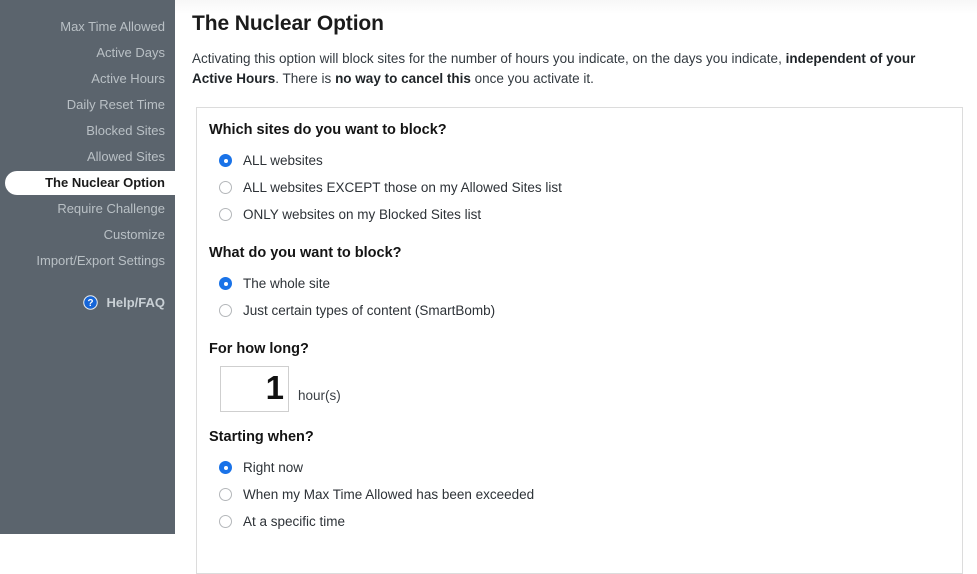 This screenshot has width=977, height=574. I want to click on sidebar-item-help-faq: ? Help/FAQ, so click(87, 303).